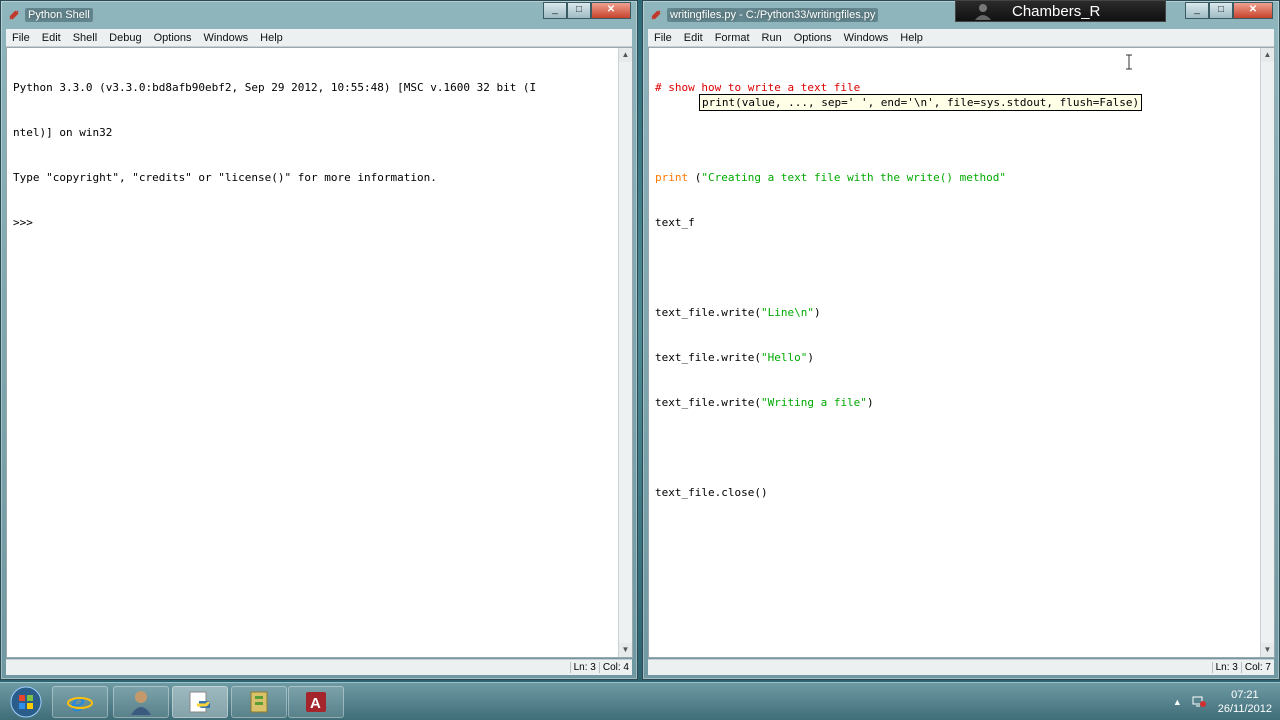 The width and height of the screenshot is (1280, 720). What do you see at coordinates (695, 177) in the screenshot?
I see `code-paren: (` at bounding box center [695, 177].